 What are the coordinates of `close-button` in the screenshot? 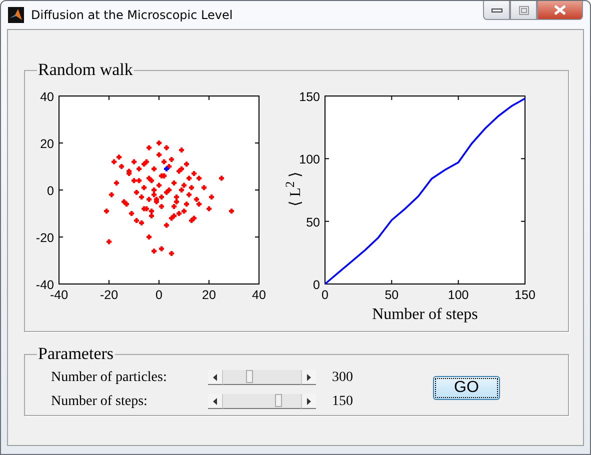 It's located at (560, 10).